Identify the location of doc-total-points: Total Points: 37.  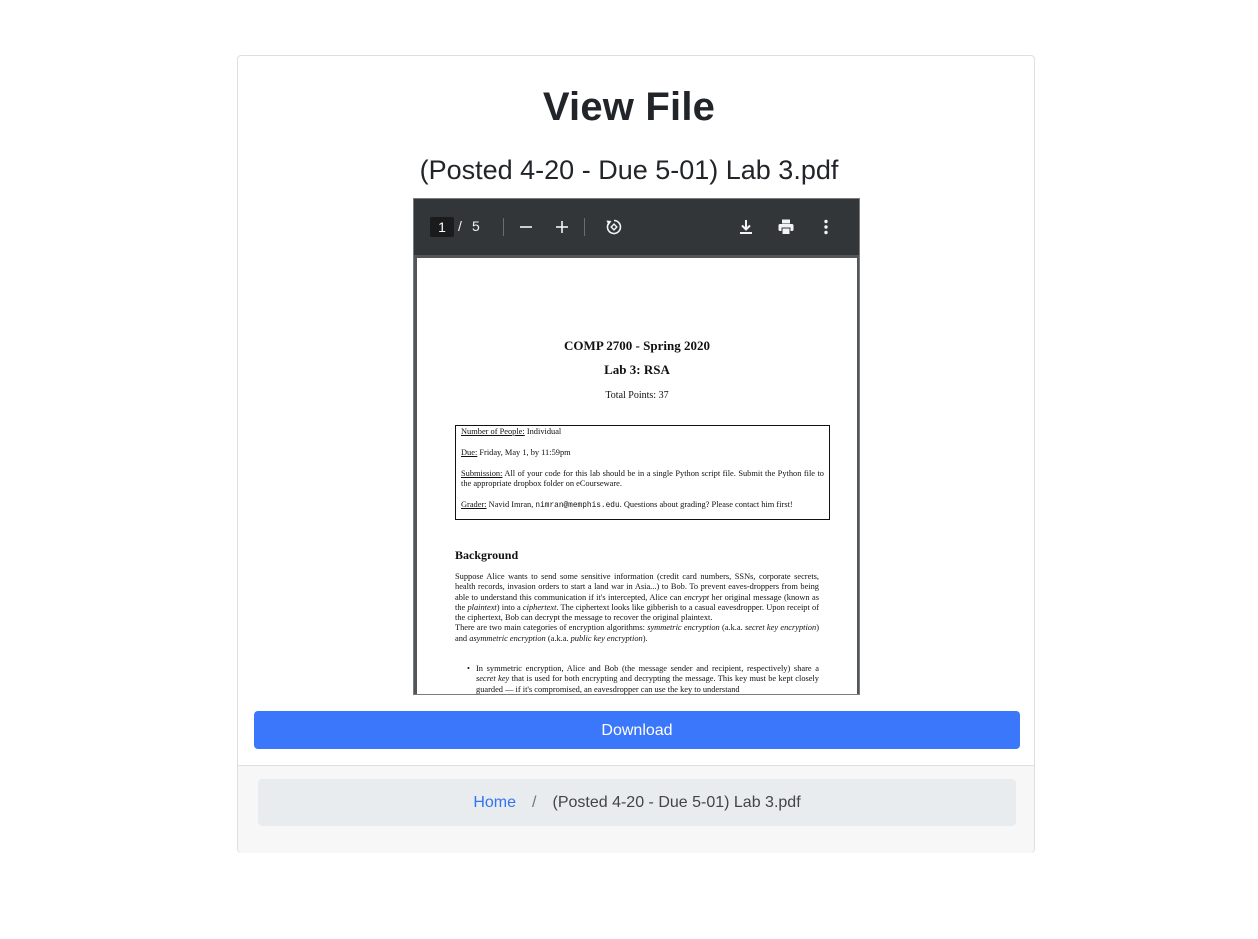
(637, 395).